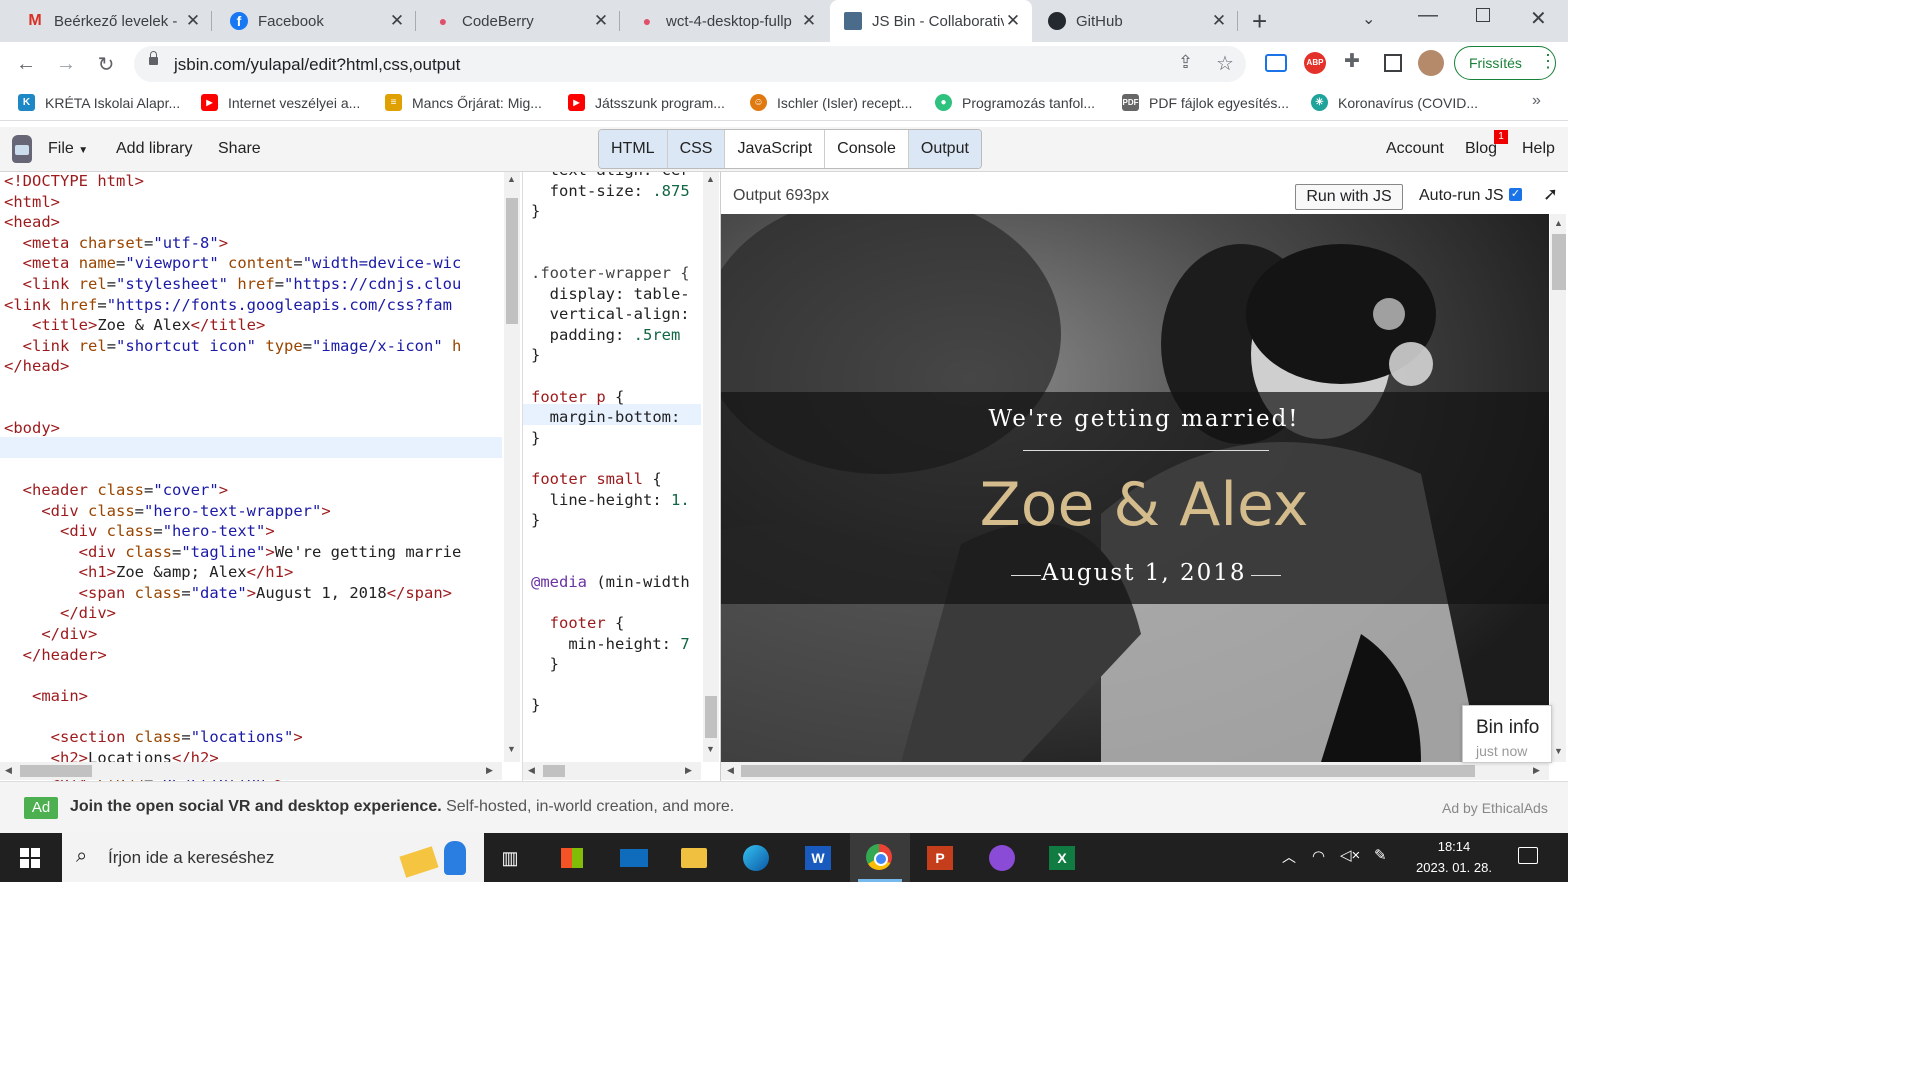  What do you see at coordinates (251, 771) in the screenshot?
I see `html-horizontal-scrollbar: ◀ ▶` at bounding box center [251, 771].